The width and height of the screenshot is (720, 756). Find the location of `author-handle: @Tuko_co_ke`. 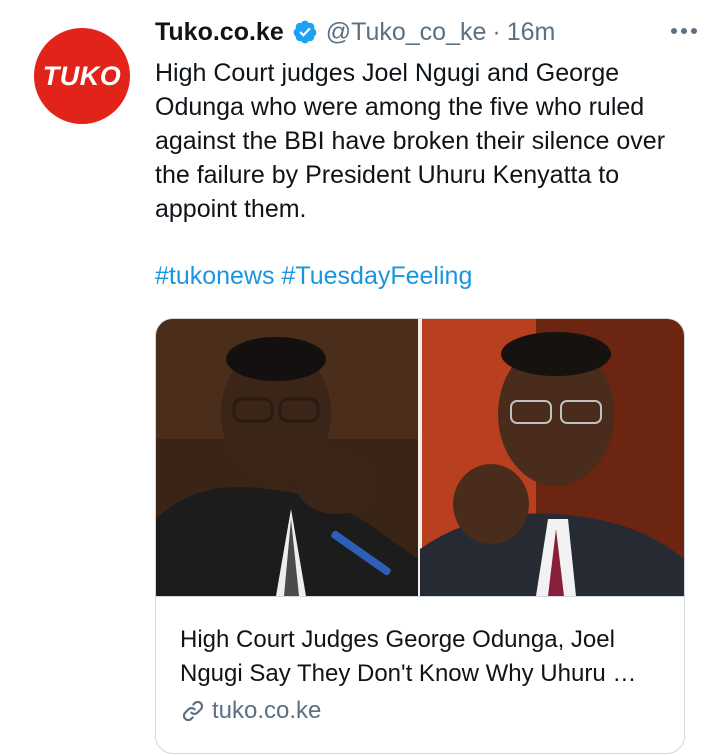

author-handle: @Tuko_co_ke is located at coordinates (406, 32).